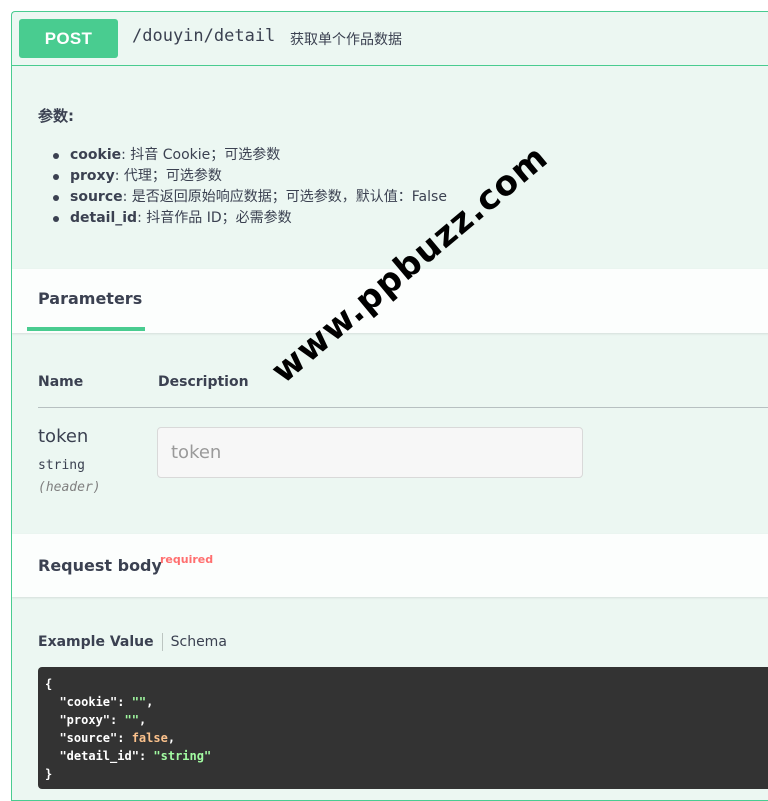 The height and width of the screenshot is (801, 768). I want to click on param-text: : 代理；可选参数, so click(168, 176).